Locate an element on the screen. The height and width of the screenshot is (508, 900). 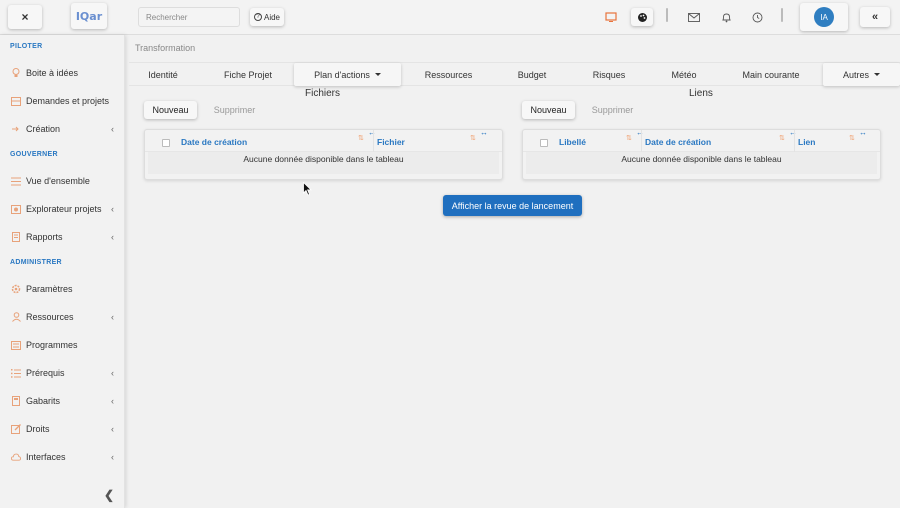
palette-icon is located at coordinates (642, 17).